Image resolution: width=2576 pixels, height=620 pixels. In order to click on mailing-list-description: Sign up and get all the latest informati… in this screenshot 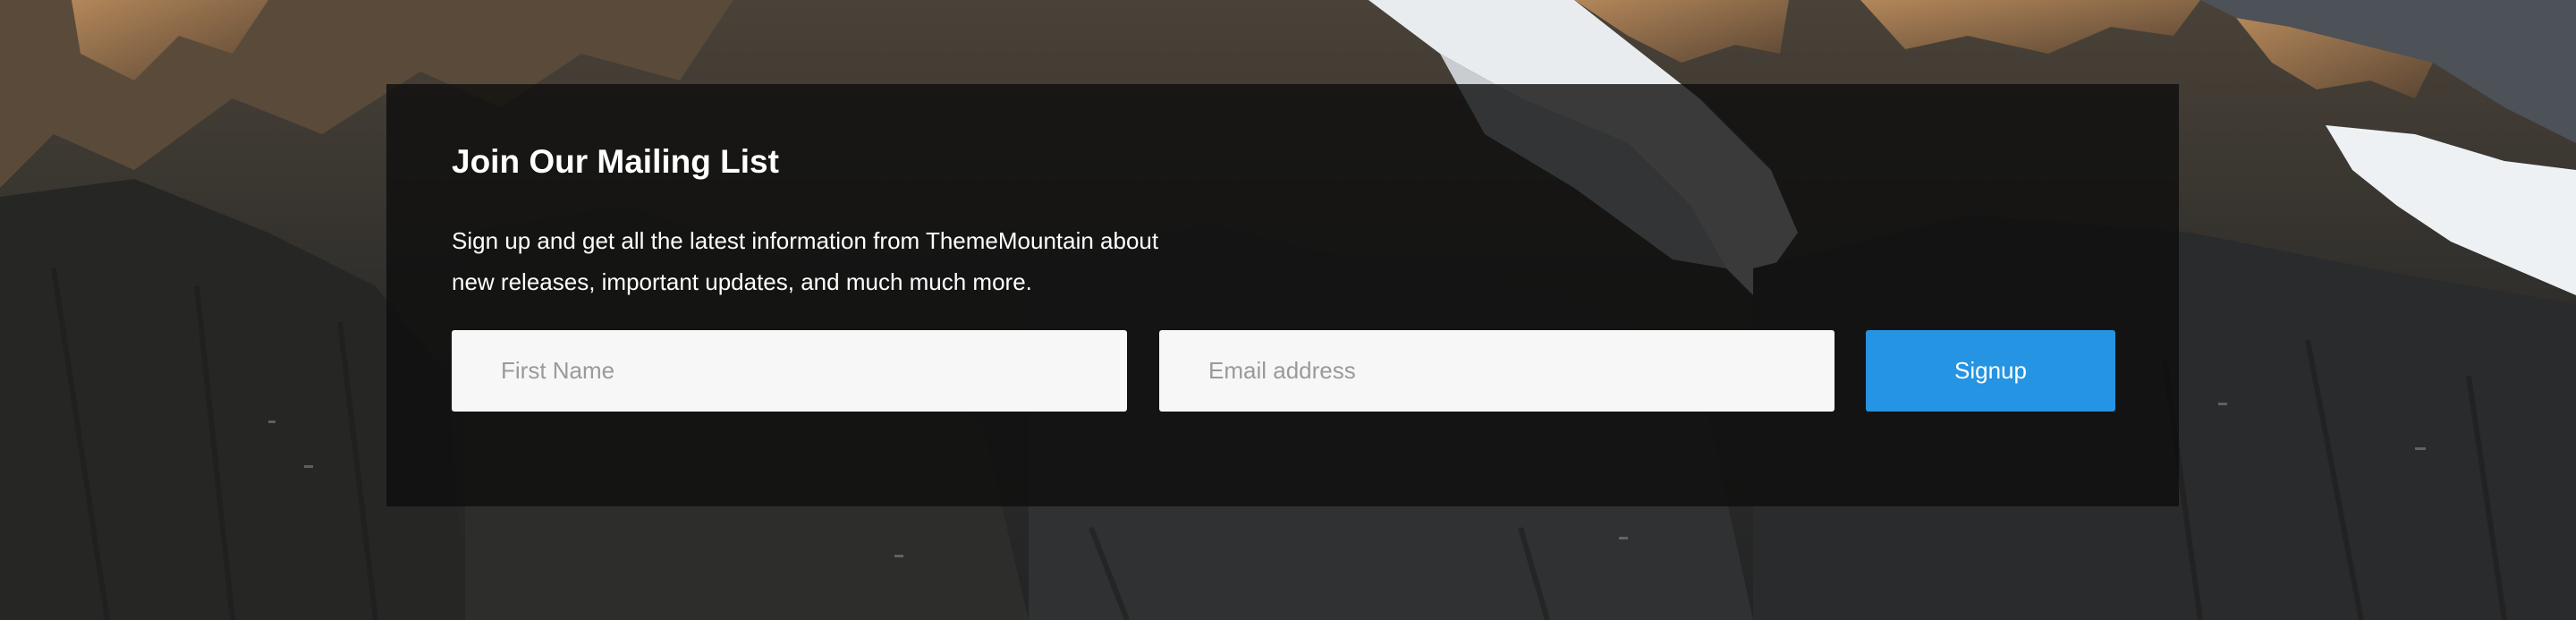, I will do `click(805, 261)`.